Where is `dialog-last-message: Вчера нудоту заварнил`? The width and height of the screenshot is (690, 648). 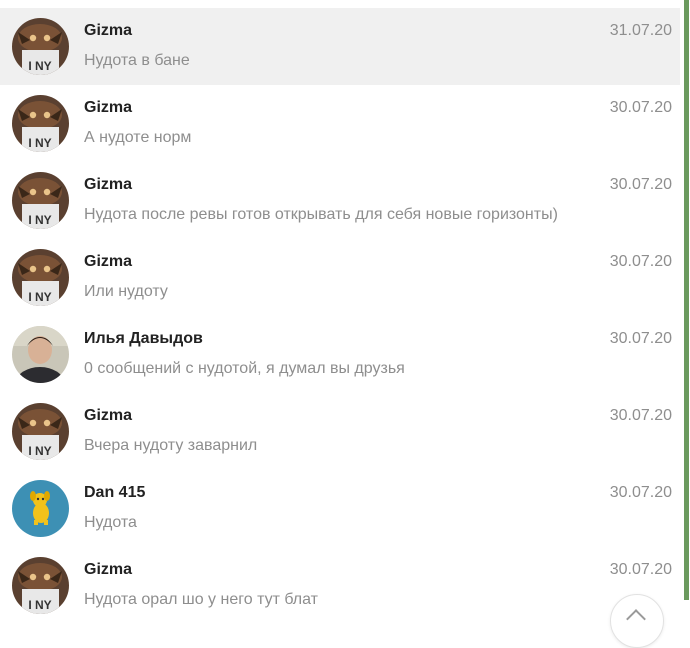
dialog-last-message: Вчера нудоту заварнил is located at coordinates (171, 445).